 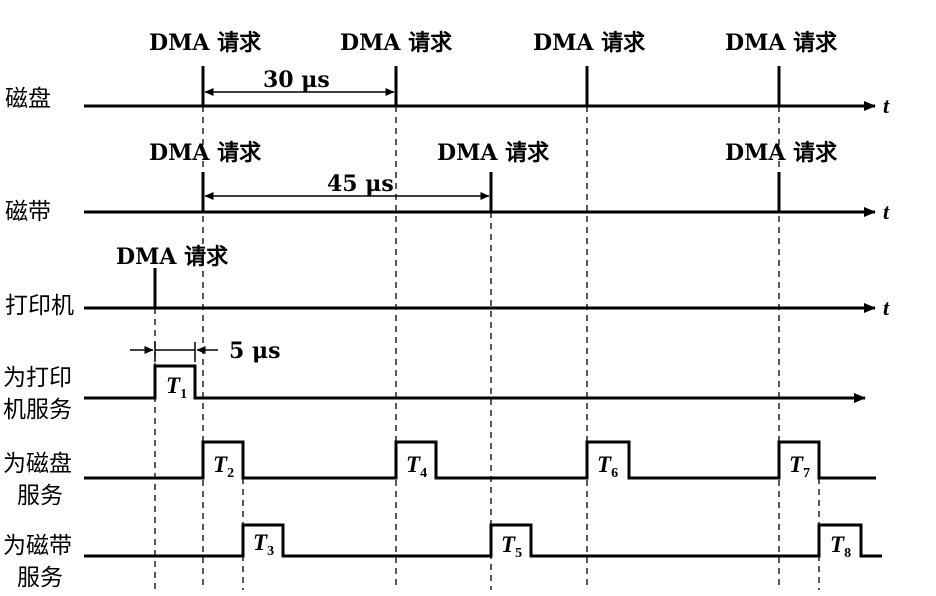 I want to click on row-label-serve-printer-line2: 机服务, so click(x=37, y=410).